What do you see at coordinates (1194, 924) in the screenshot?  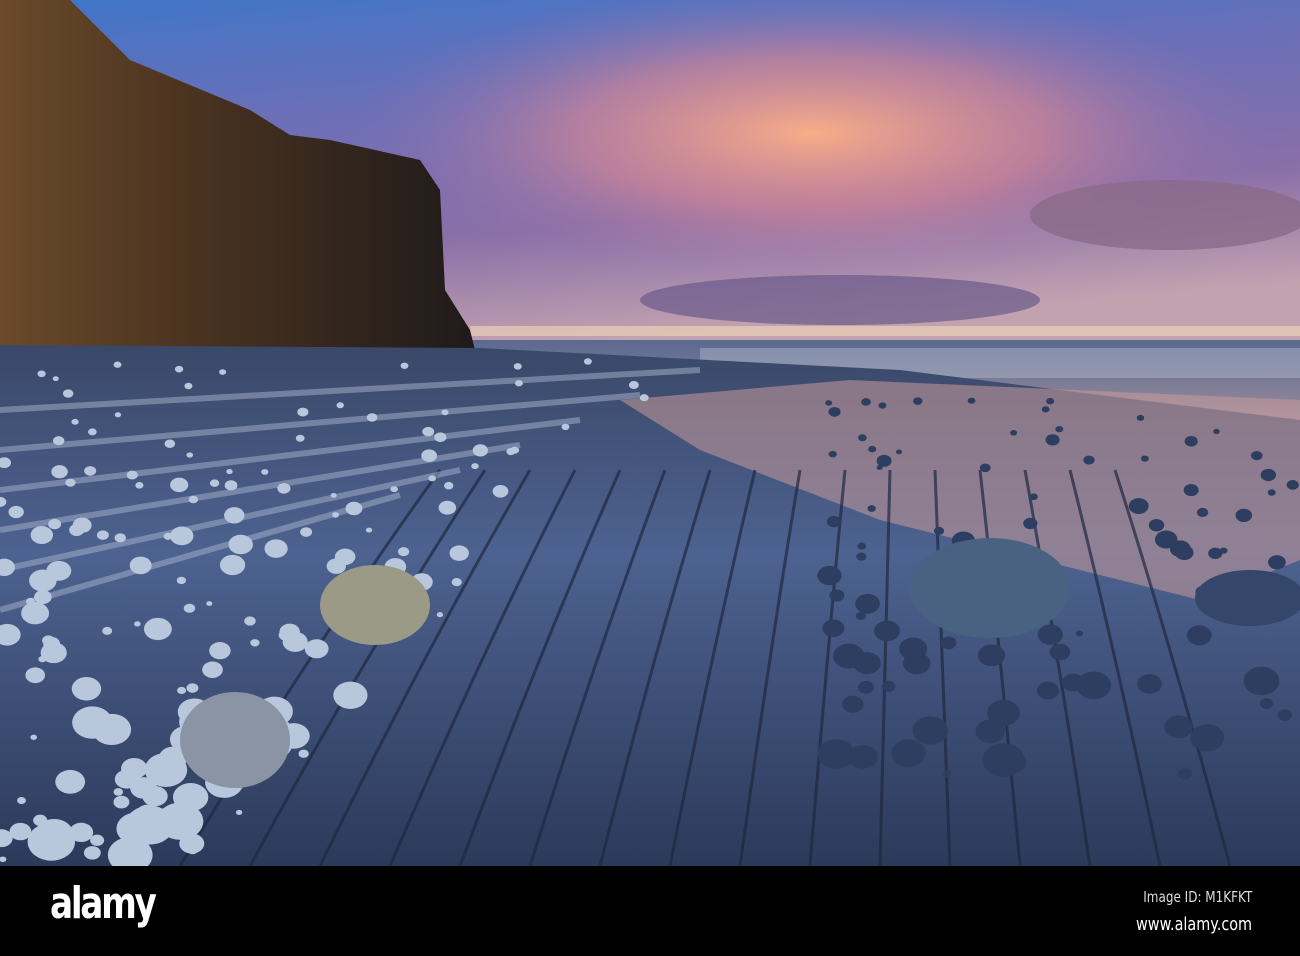 I see `website-link: www.alamy.com` at bounding box center [1194, 924].